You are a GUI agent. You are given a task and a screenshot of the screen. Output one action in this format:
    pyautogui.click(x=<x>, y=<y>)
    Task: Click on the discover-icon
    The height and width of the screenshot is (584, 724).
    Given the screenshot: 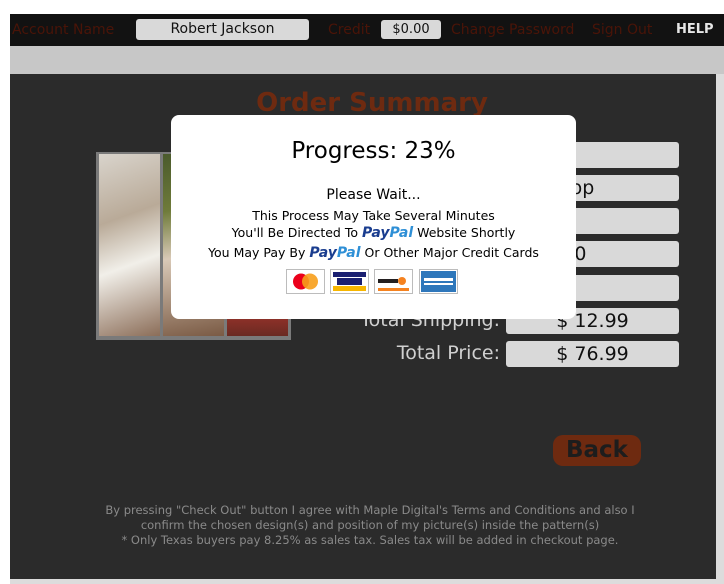 What is the action you would take?
    pyautogui.click(x=393, y=281)
    